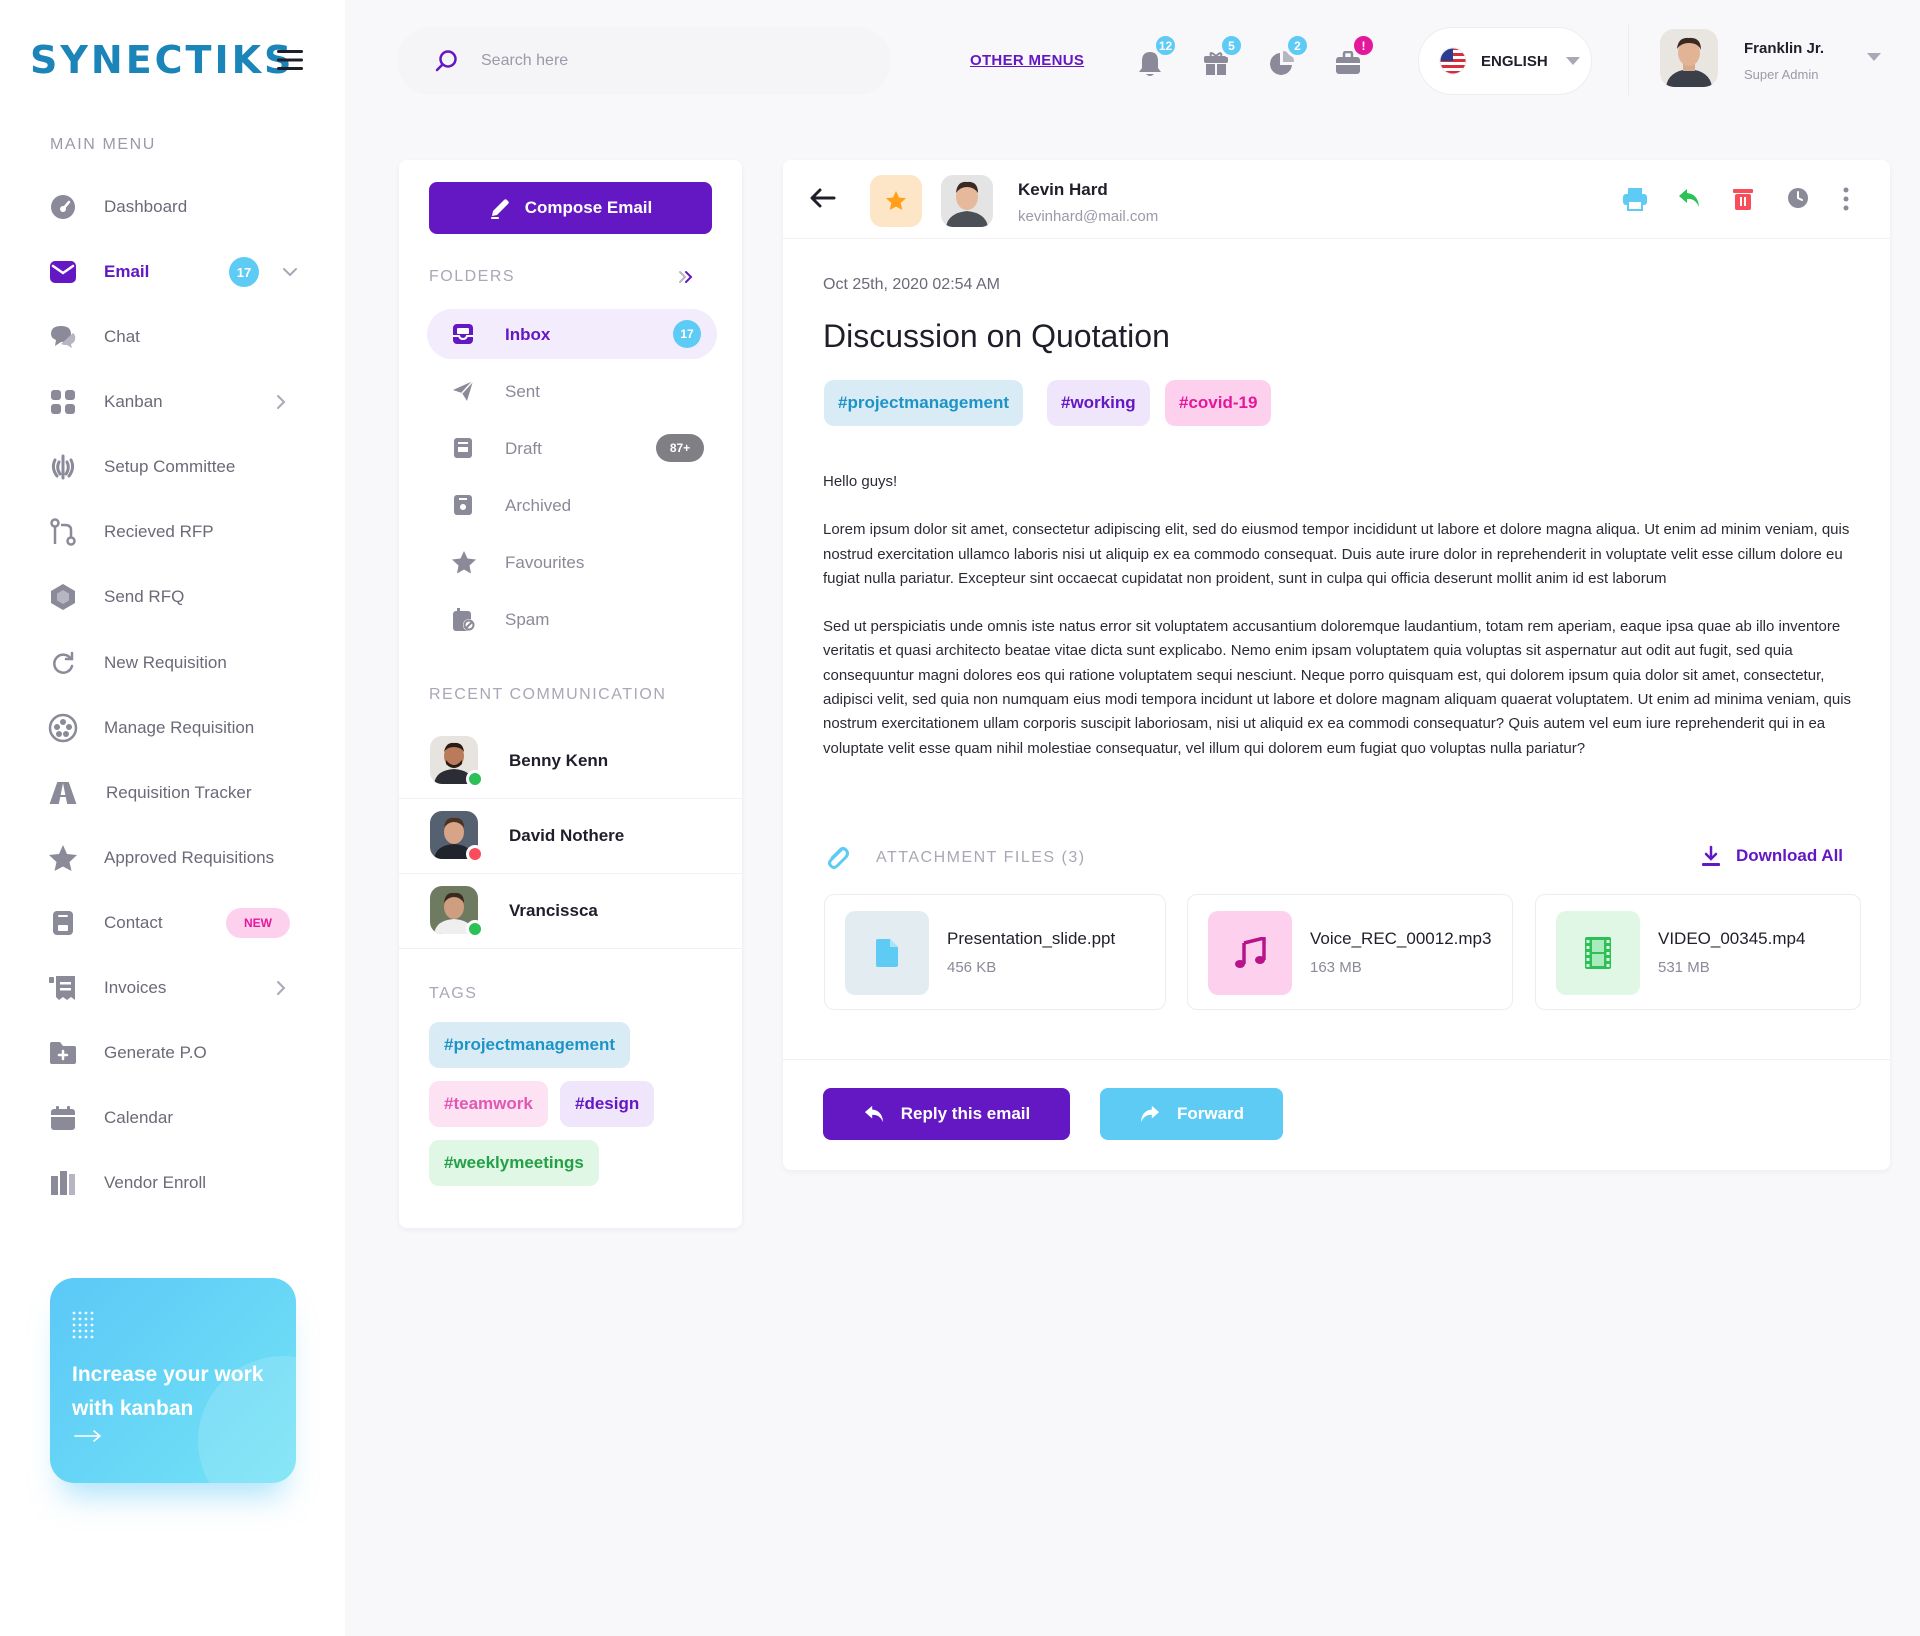  I want to click on user-name: Franklin Jr., so click(1784, 48).